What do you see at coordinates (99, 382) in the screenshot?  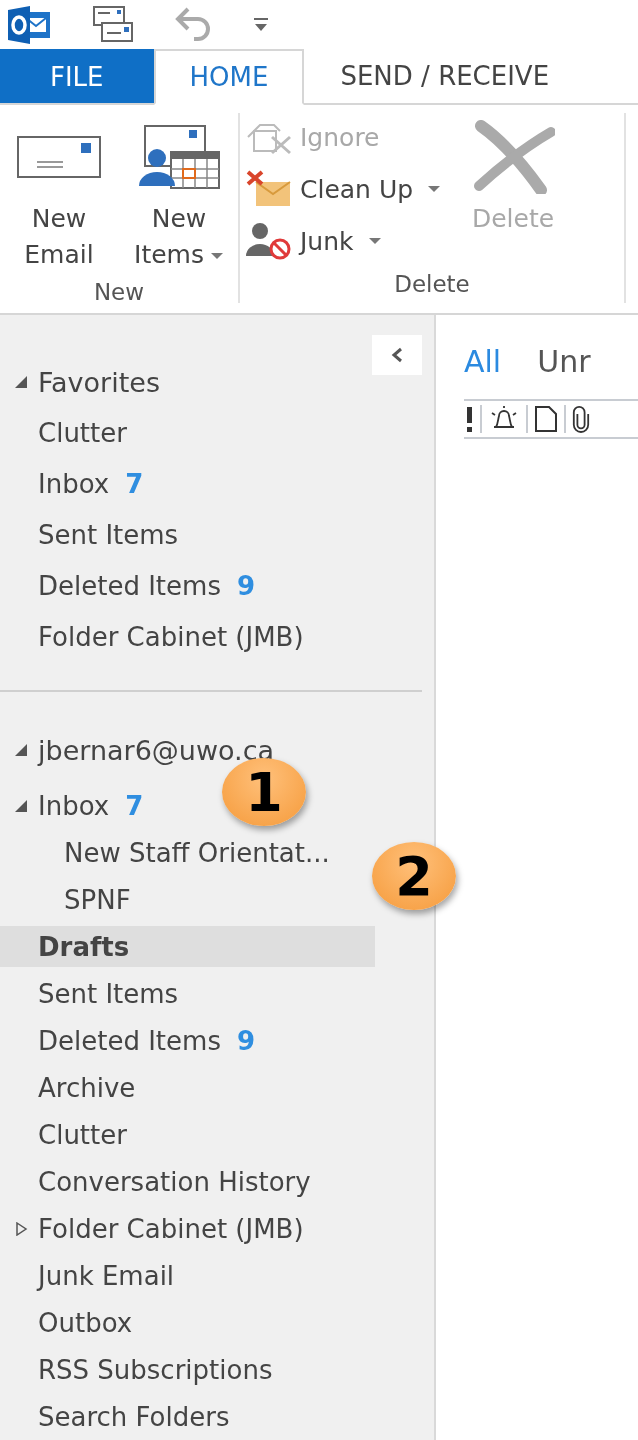 I see `section-heading: Favorites` at bounding box center [99, 382].